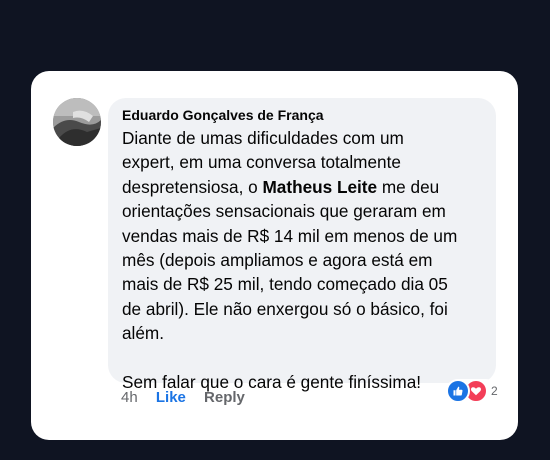 This screenshot has height=460, width=550. Describe the element at coordinates (190, 397) in the screenshot. I see `comment-actions: 4h Like Reply` at that location.